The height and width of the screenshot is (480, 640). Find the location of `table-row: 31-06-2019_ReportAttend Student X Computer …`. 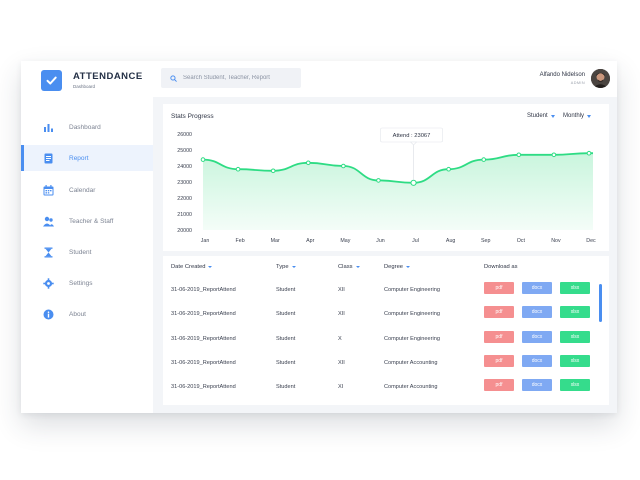

table-row: 31-06-2019_ReportAttend Student X Computer … is located at coordinates (383, 340).